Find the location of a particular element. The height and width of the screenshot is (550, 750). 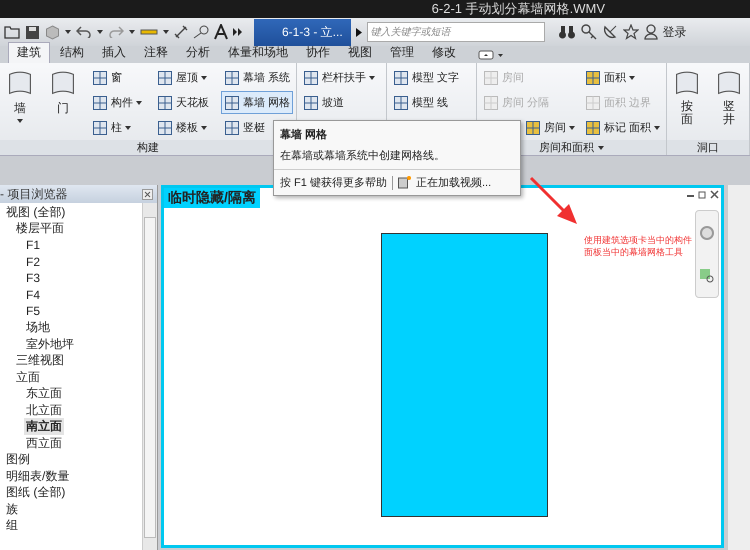

browser-item: F3 is located at coordinates (33, 278).